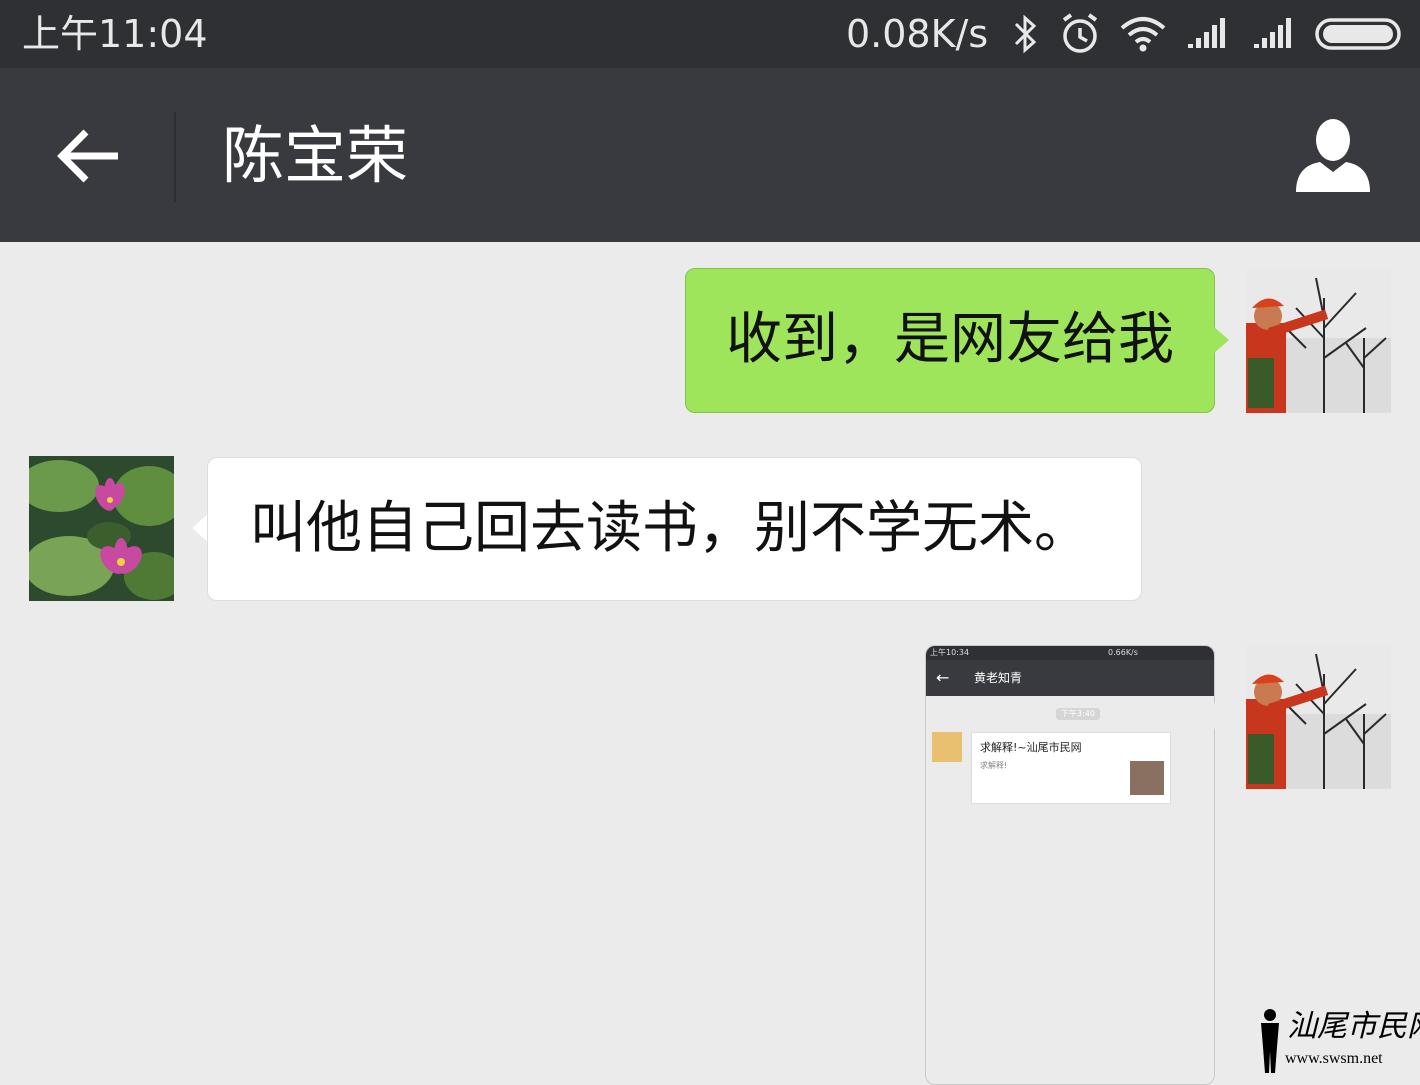  Describe the element at coordinates (315, 155) in the screenshot. I see `chat-title: 陈宝荣` at that location.